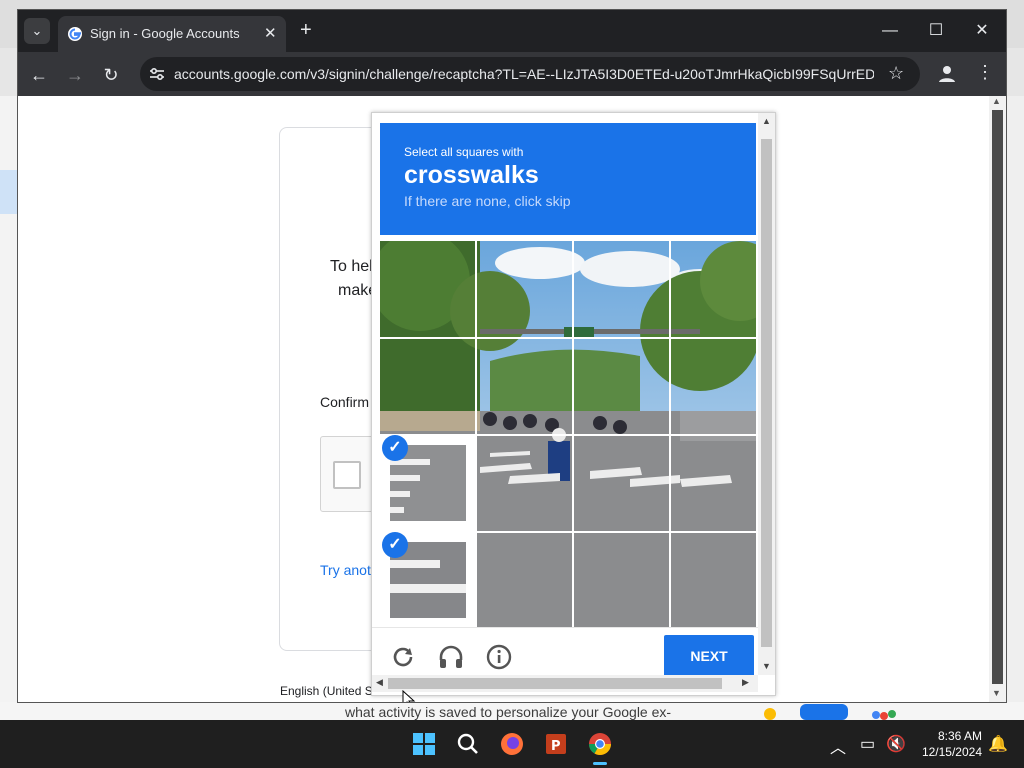 This screenshot has height=768, width=1024. I want to click on firefox-icon, so click(512, 744).